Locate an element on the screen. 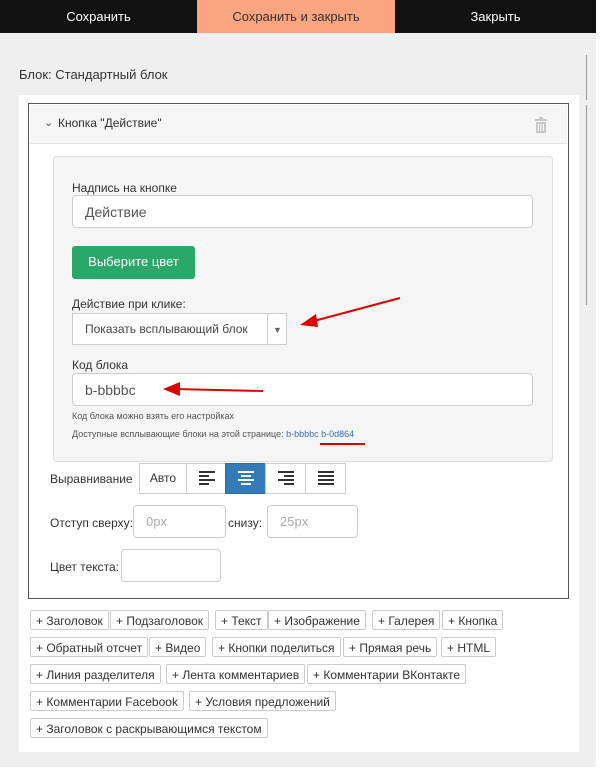  align-right-button is located at coordinates (285, 478).